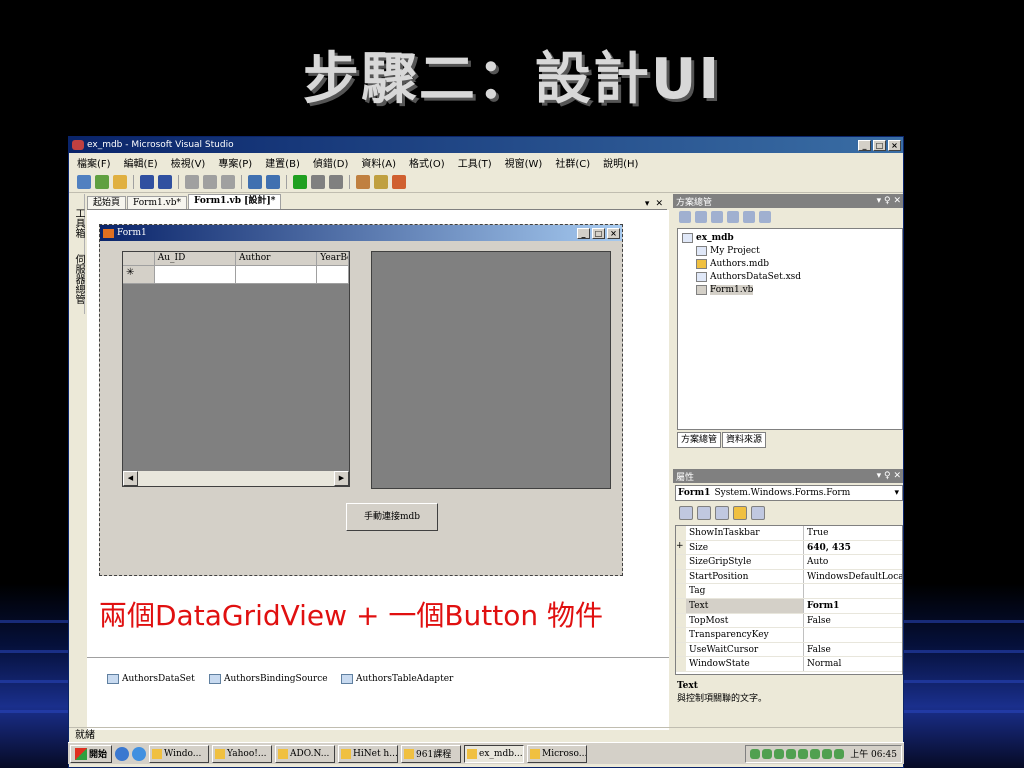 Image resolution: width=1024 pixels, height=768 pixels. Describe the element at coordinates (647, 204) in the screenshot. I see `tab-dropdown-icon: ▾` at that location.